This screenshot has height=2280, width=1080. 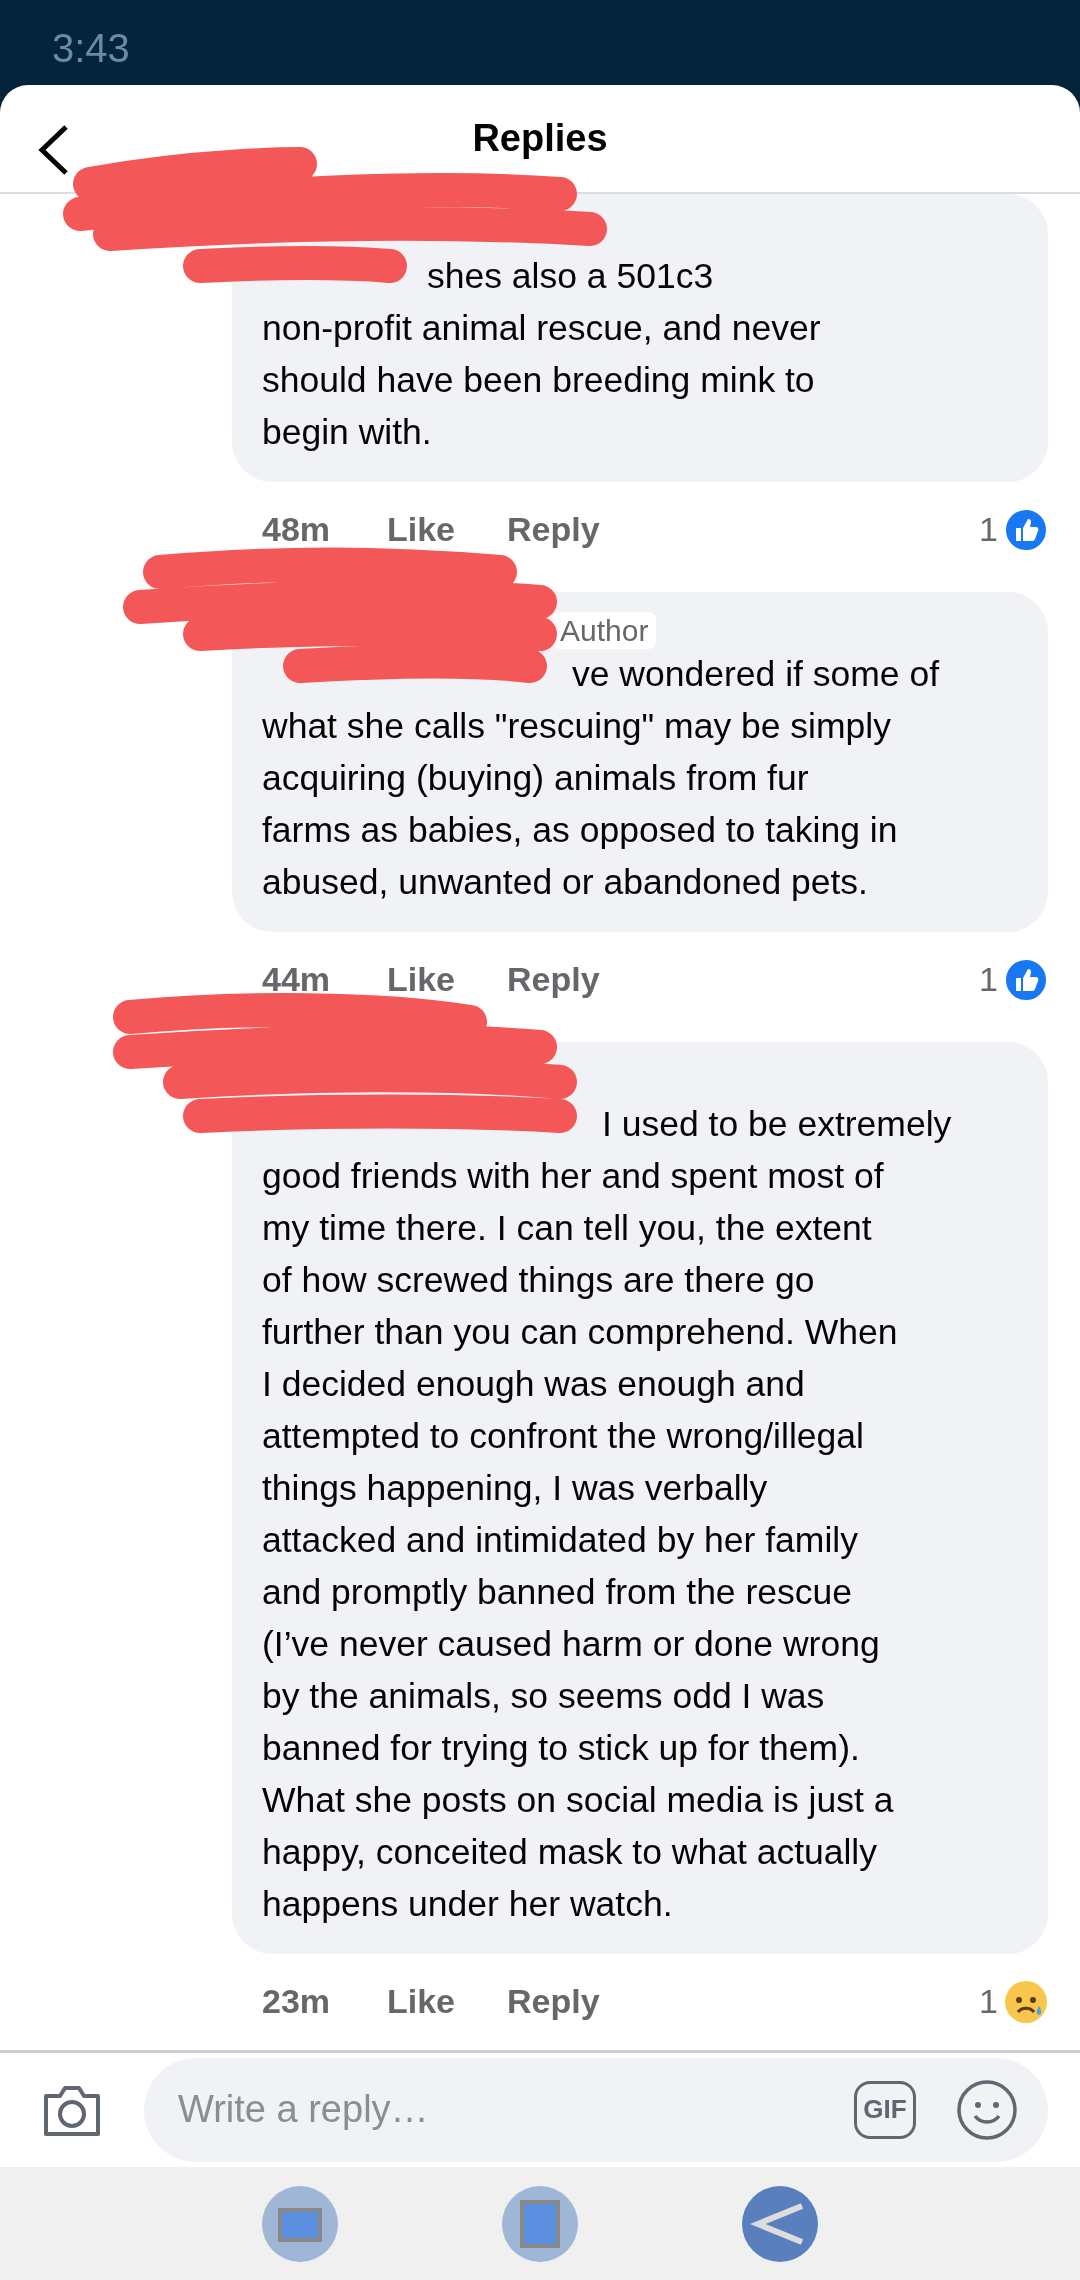 What do you see at coordinates (596, 2109) in the screenshot?
I see `reply-field: Write a reply… GIF` at bounding box center [596, 2109].